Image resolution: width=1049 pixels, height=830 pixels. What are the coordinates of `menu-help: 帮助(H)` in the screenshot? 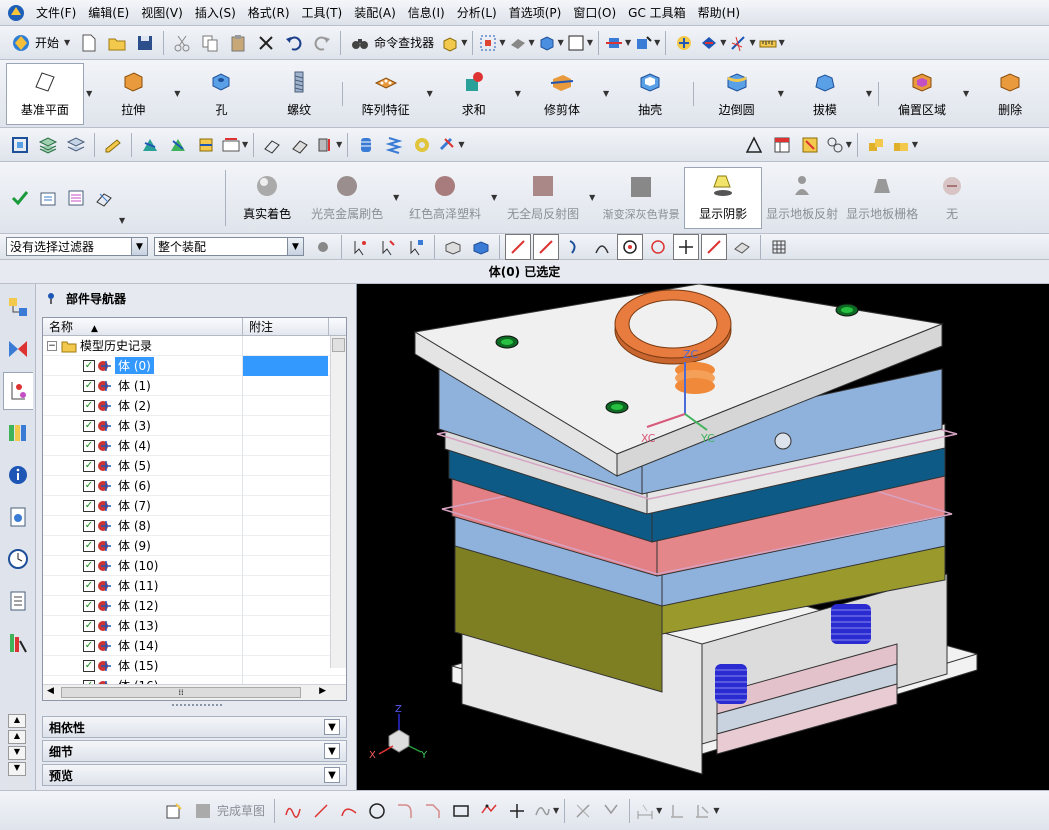 It's located at (719, 13).